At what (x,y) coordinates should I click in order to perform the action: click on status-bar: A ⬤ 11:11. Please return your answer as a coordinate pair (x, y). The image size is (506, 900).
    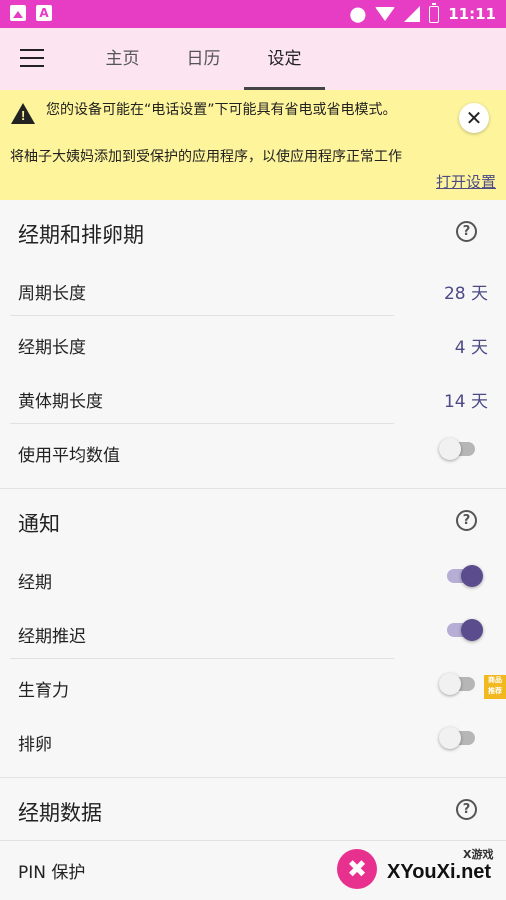
    Looking at the image, I should click on (253, 14).